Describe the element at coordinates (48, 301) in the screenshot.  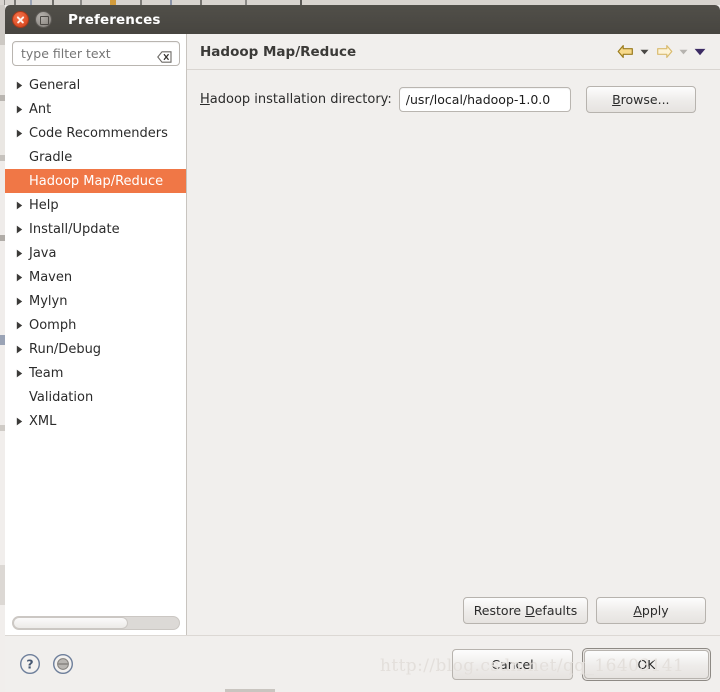
I see `sidebar-item-label: Mylyn` at that location.